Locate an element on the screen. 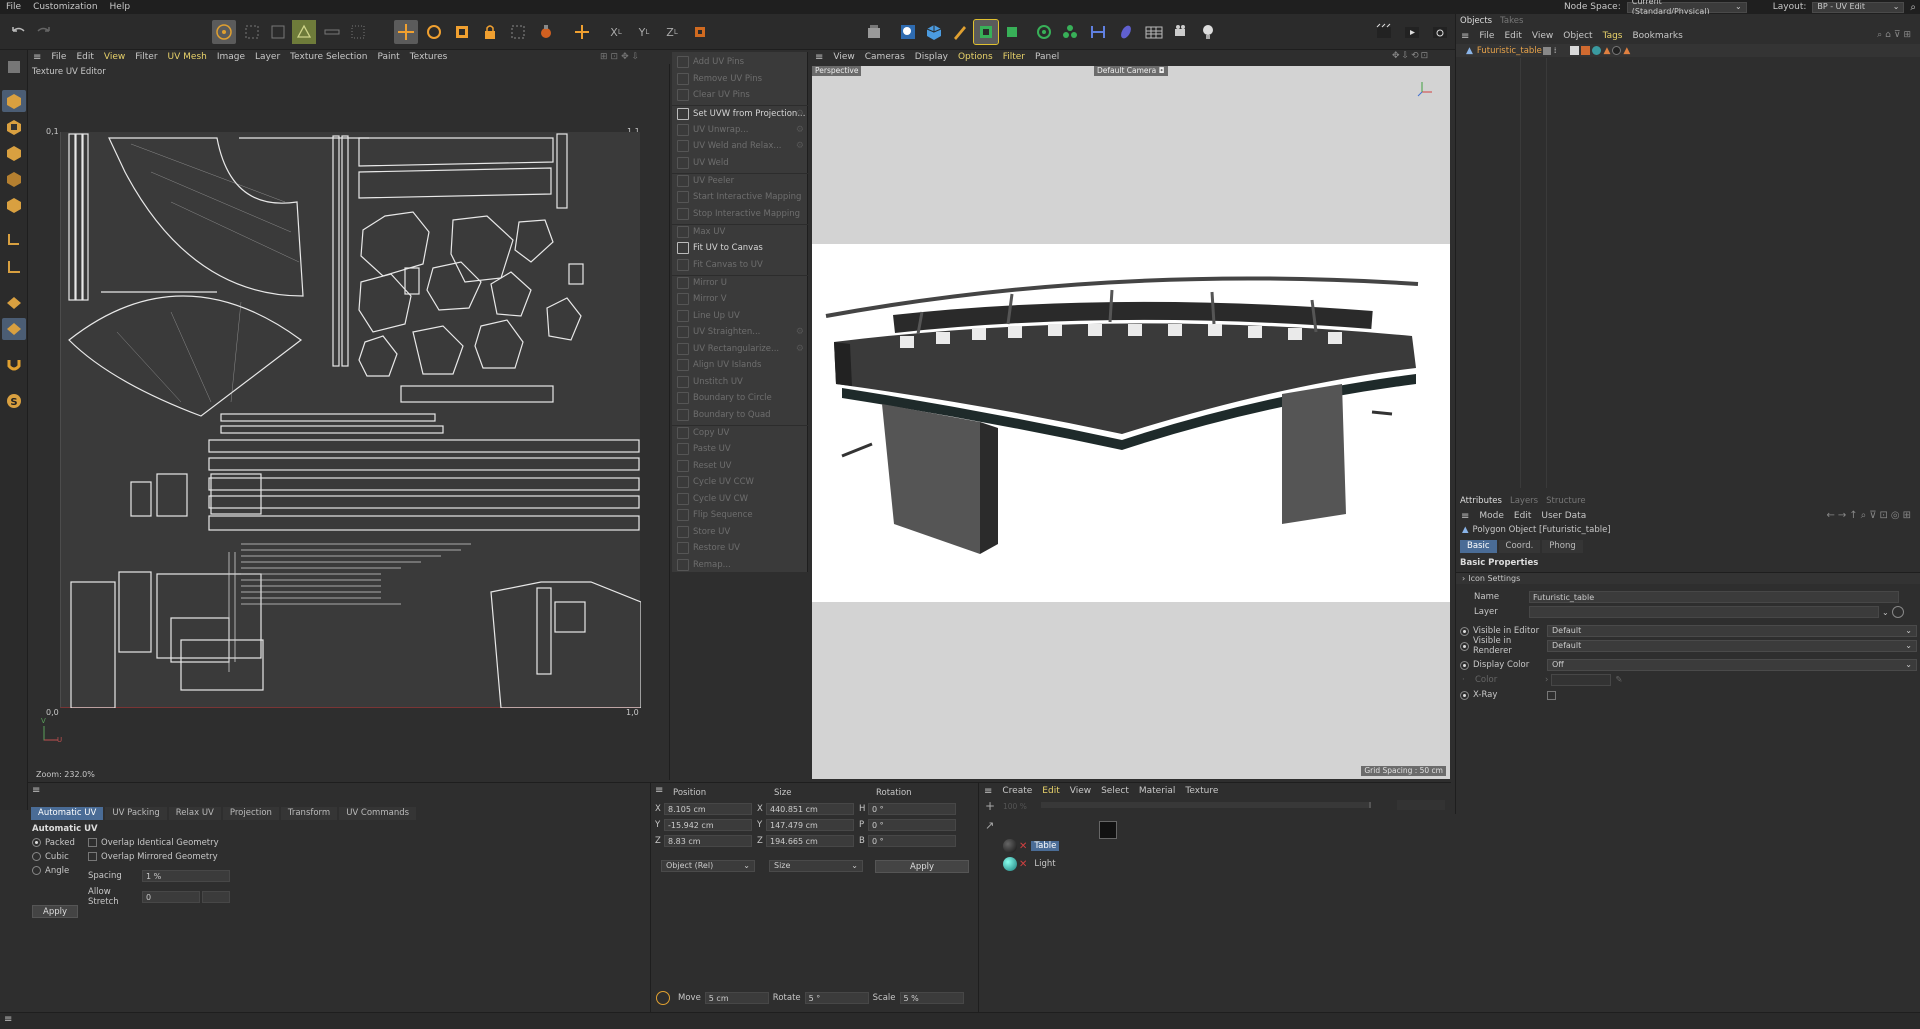 The image size is (1920, 1029). spline-icon is located at coordinates (1126, 32).